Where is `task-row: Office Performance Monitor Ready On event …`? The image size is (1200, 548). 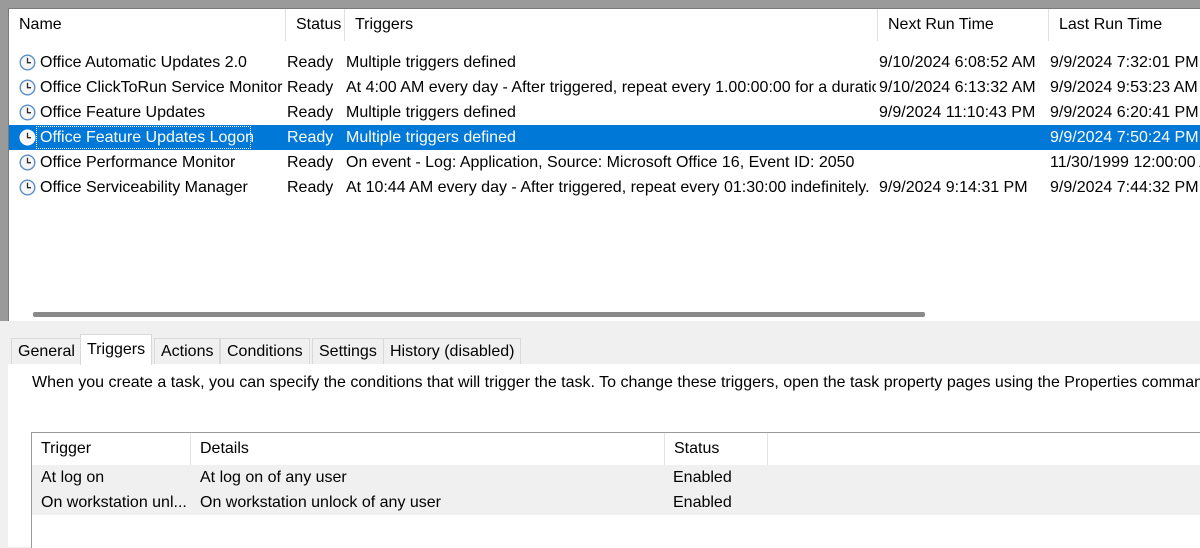
task-row: Office Performance Monitor Ready On event … is located at coordinates (604, 162).